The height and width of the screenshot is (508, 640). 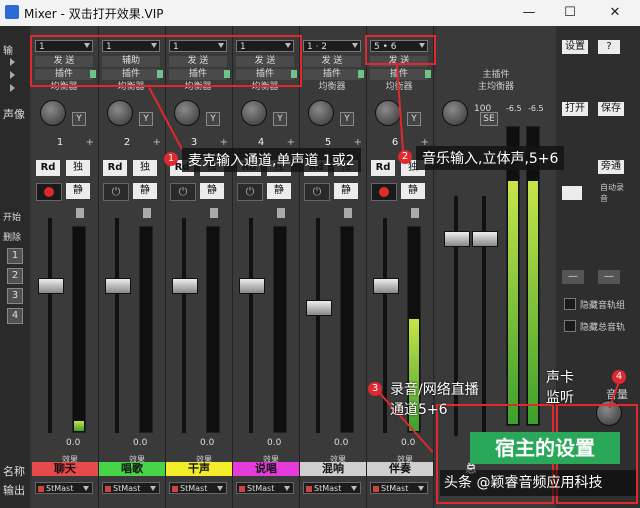 I want to click on annotation-text-3: 录音/网络直播 通道5+6, so click(x=434, y=400).